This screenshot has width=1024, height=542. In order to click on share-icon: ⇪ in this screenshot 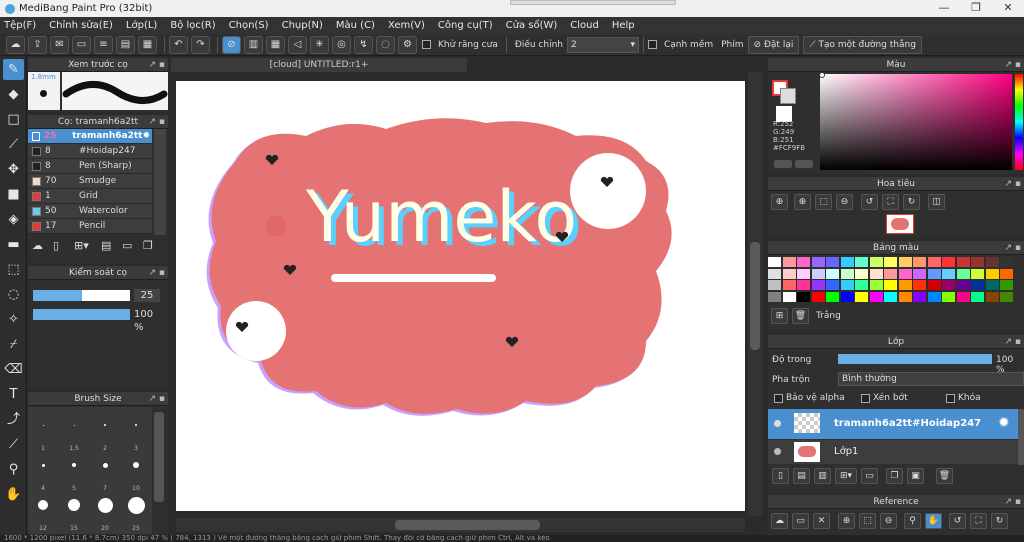, I will do `click(37, 44)`.